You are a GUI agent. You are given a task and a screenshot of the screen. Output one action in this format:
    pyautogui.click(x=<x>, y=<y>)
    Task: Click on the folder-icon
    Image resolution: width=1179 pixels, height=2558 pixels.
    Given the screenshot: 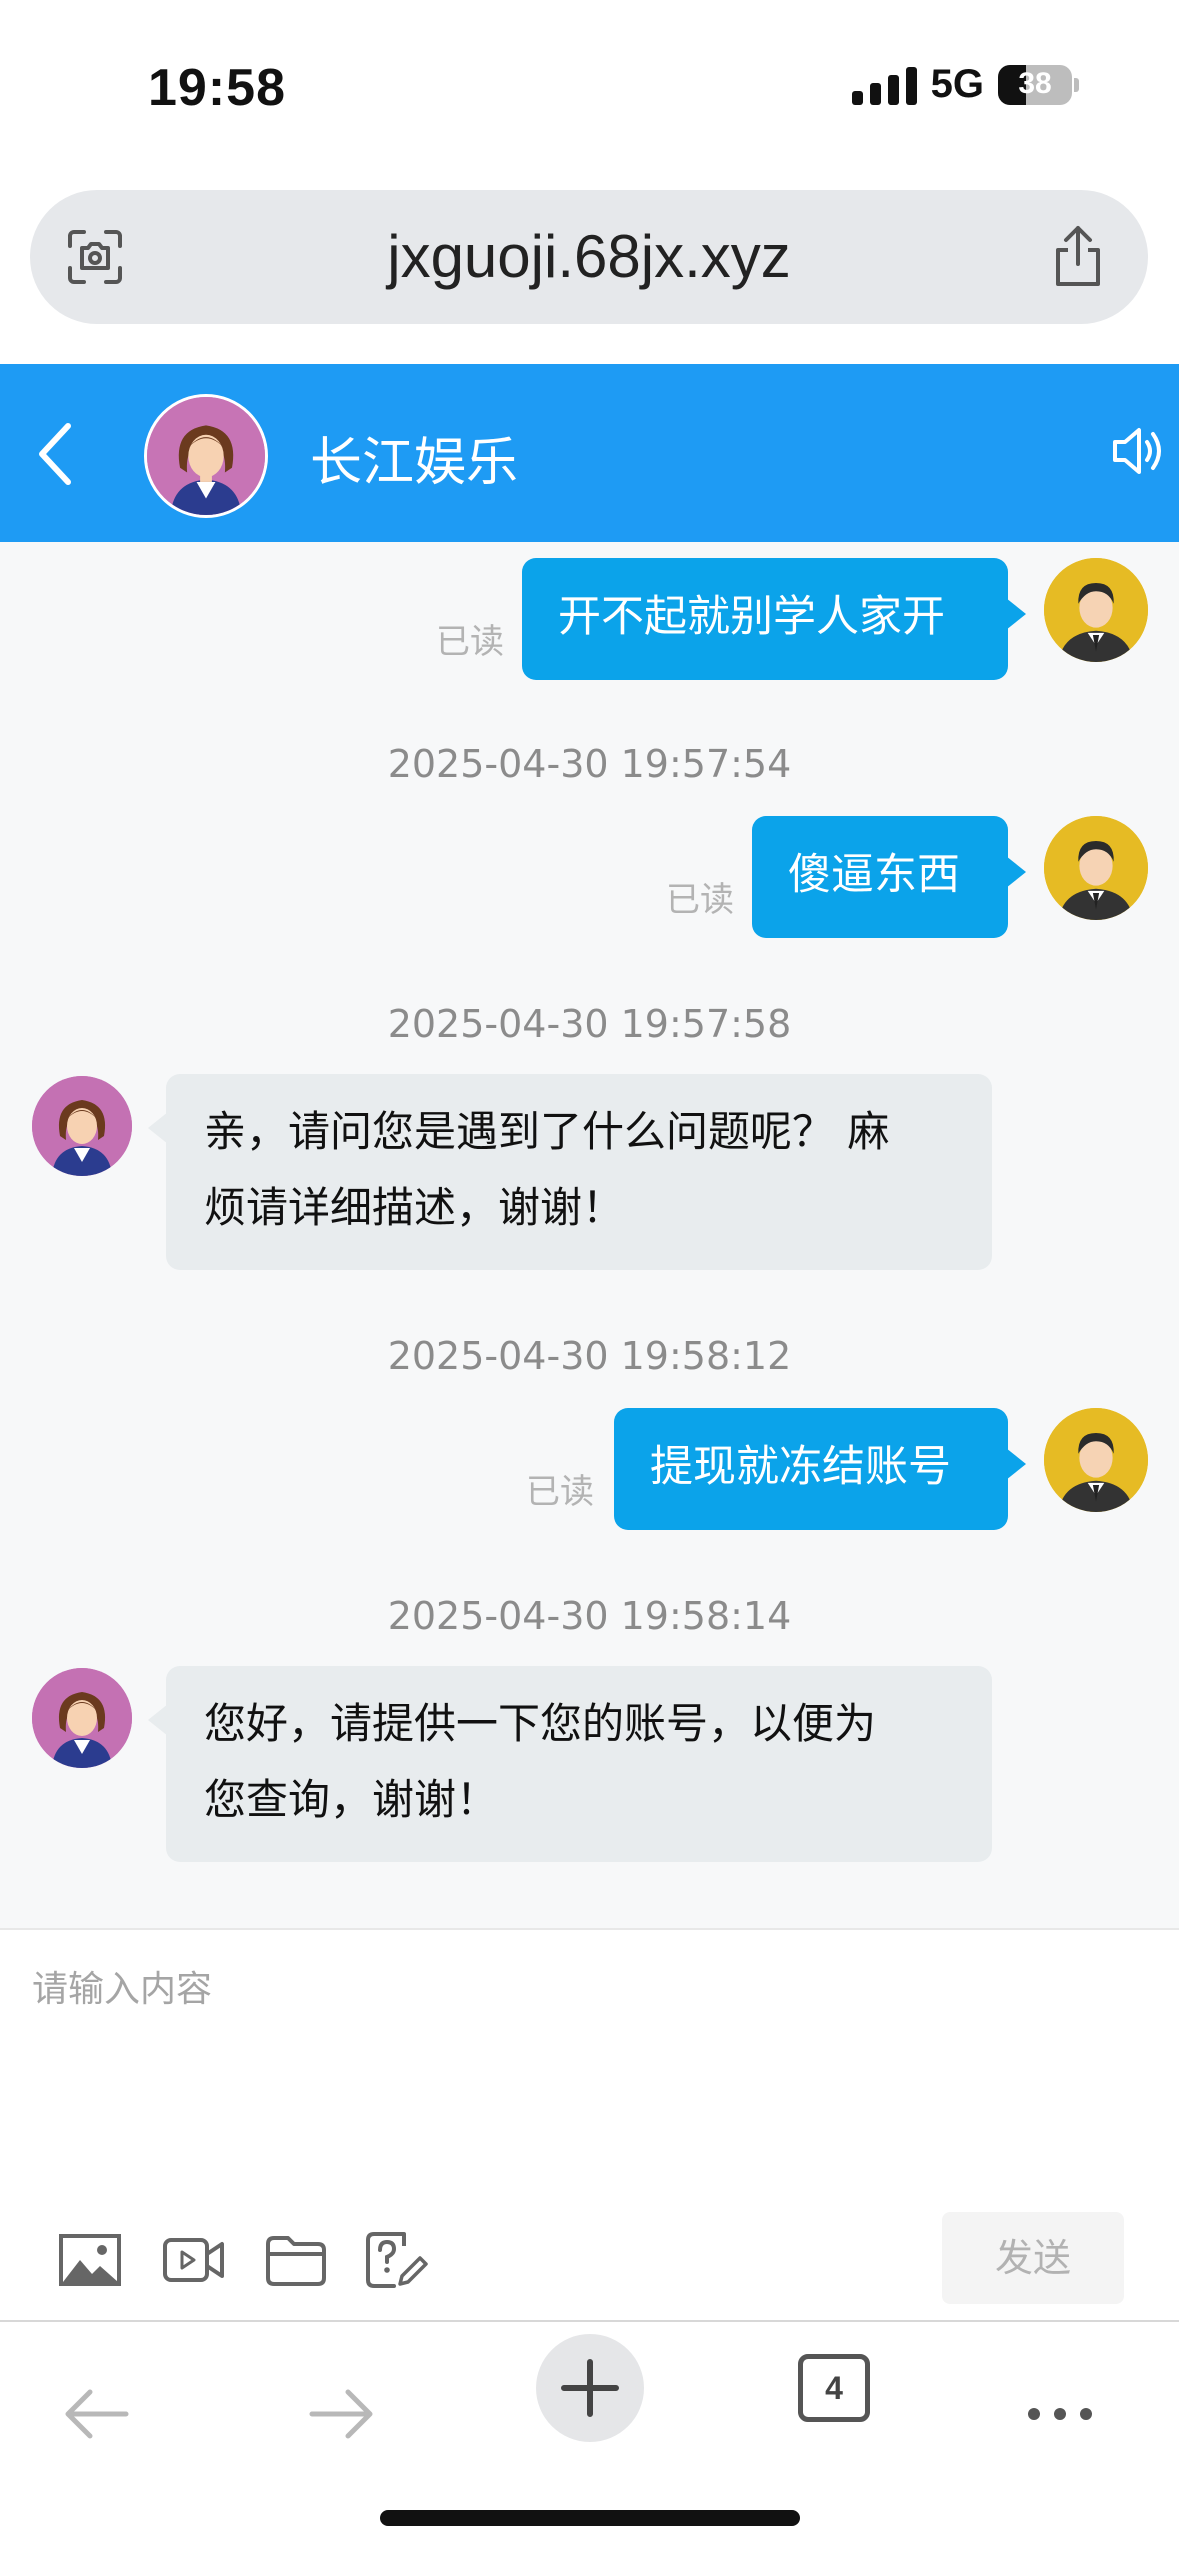 What is the action you would take?
    pyautogui.click(x=296, y=2260)
    